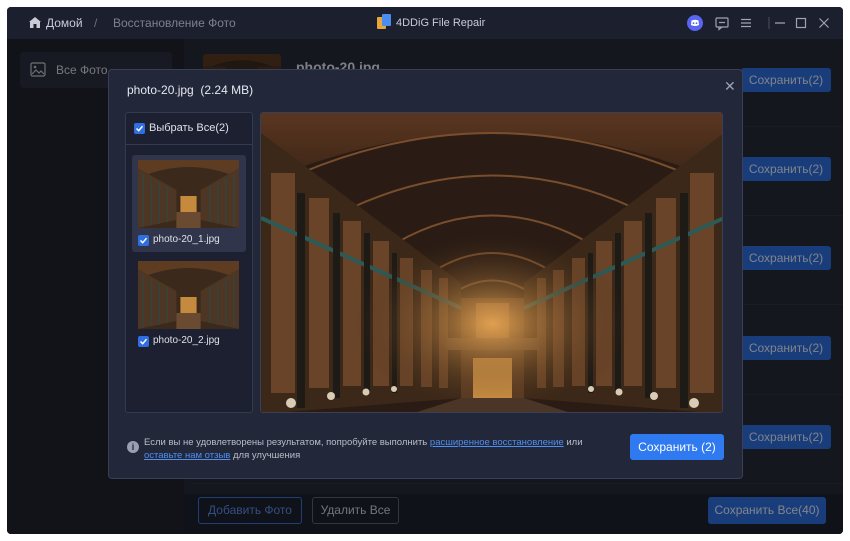  Describe the element at coordinates (574, 442) in the screenshot. I see `info-mid: или` at that location.